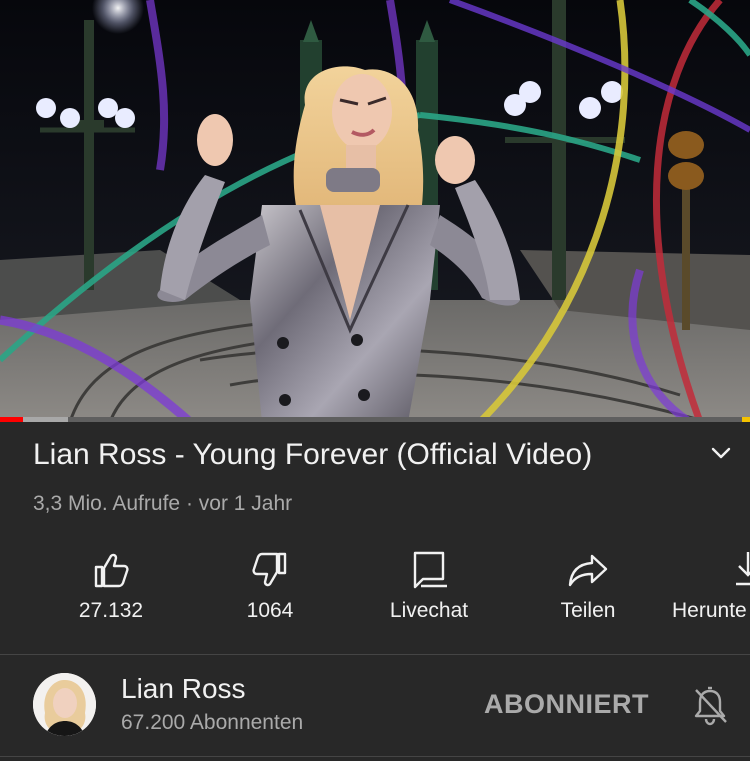  Describe the element at coordinates (746, 419) in the screenshot. I see `progress-marker` at that location.